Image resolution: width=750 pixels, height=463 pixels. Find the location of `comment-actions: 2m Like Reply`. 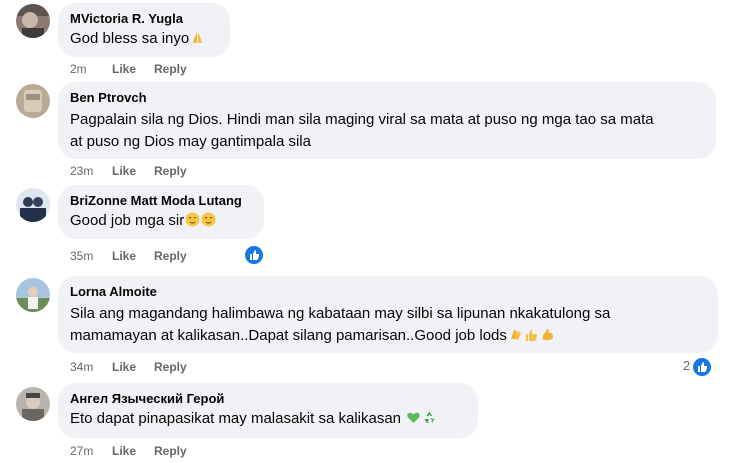

comment-actions: 2m Like Reply is located at coordinates (128, 69).